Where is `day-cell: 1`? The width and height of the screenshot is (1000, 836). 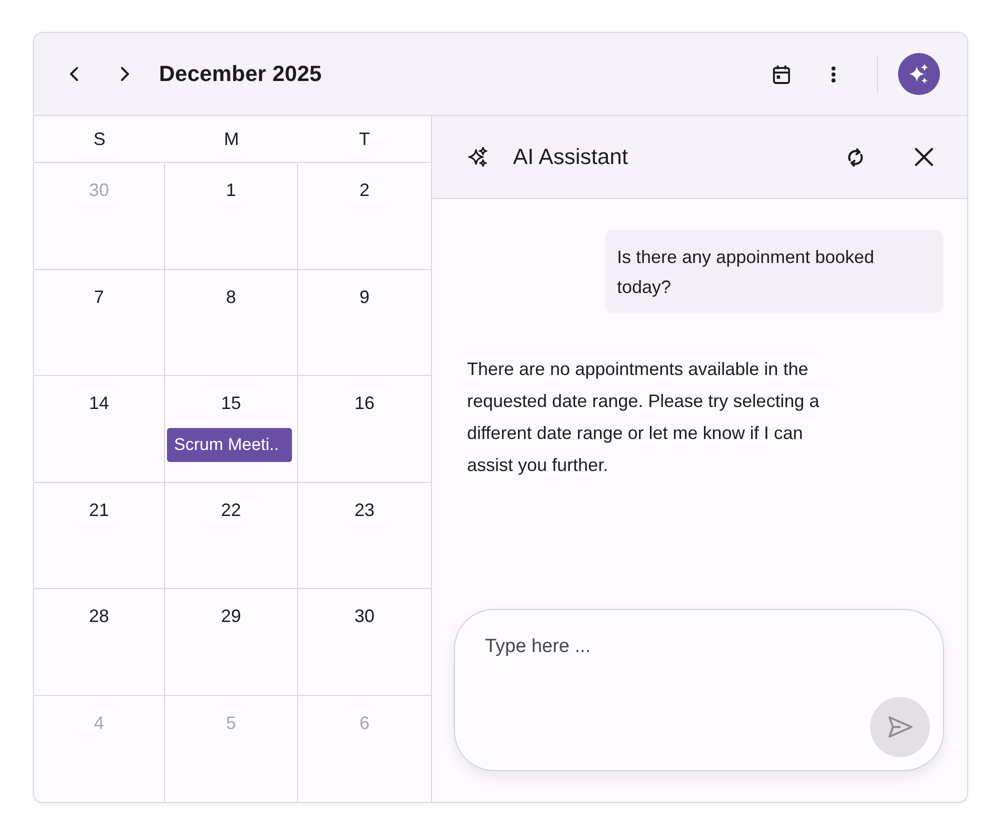
day-cell: 1 is located at coordinates (231, 216).